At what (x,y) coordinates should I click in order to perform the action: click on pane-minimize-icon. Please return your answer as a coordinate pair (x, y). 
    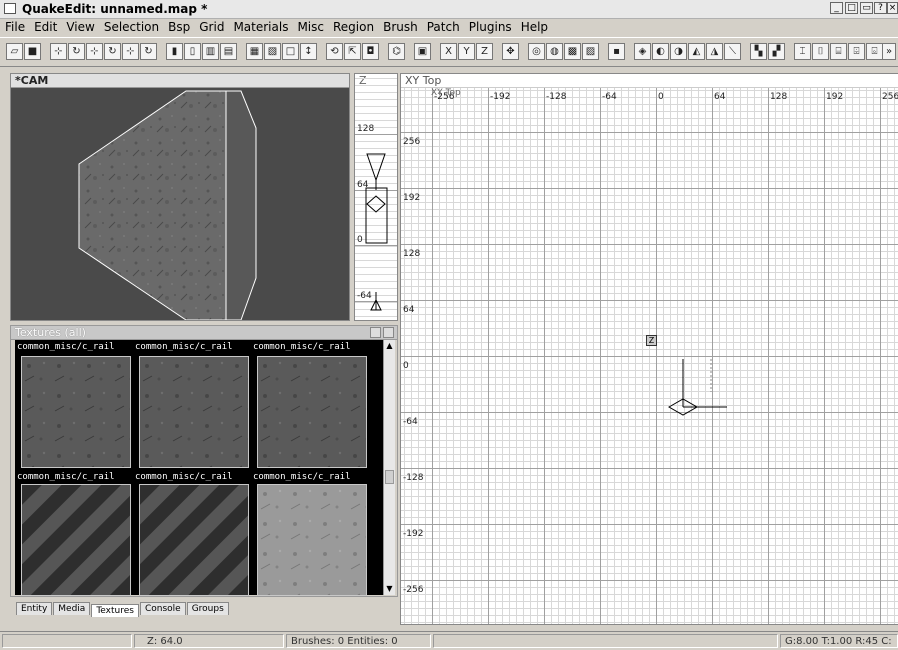
    Looking at the image, I should click on (375, 332).